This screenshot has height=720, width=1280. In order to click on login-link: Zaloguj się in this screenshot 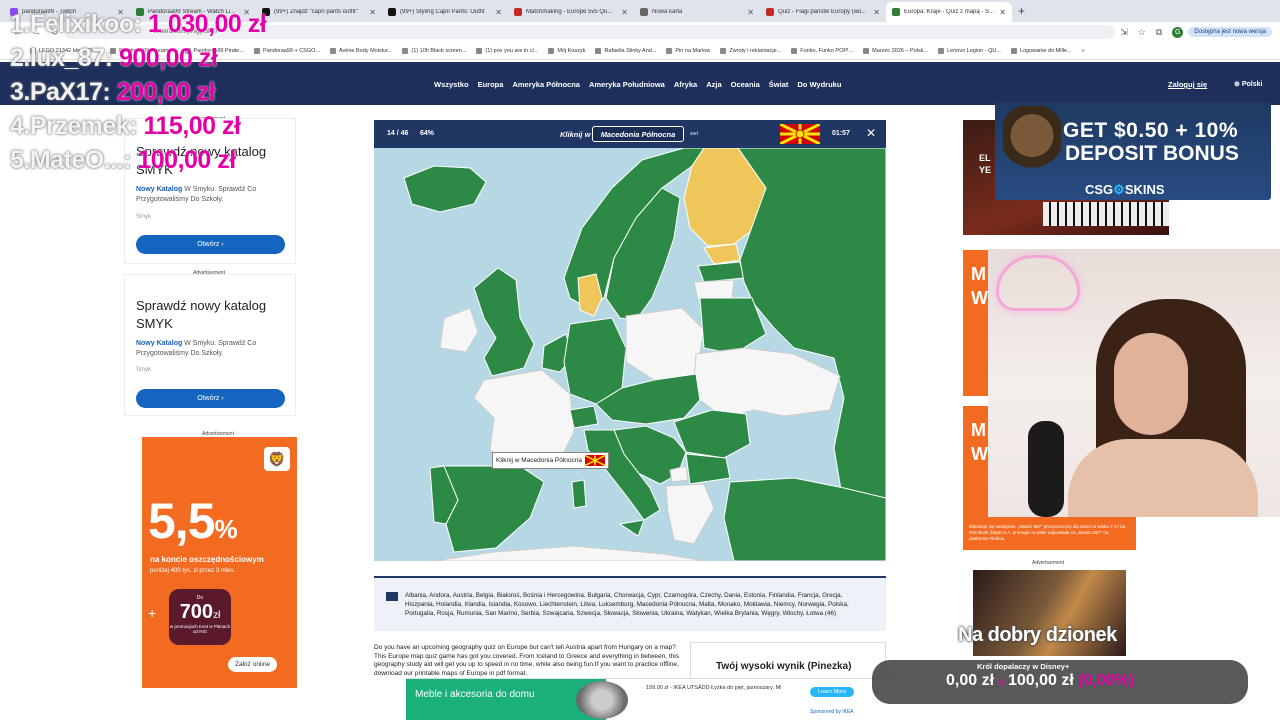, I will do `click(1187, 84)`.